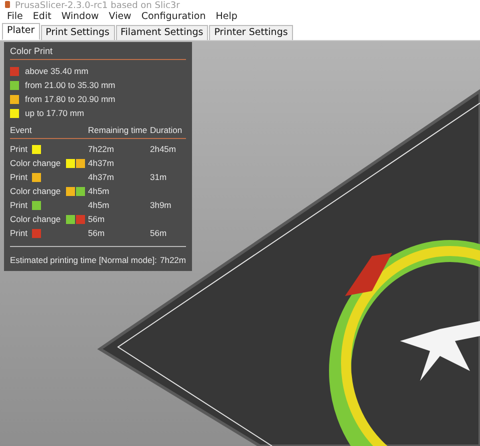  I want to click on estimate-label: Estimated printing time [Normal mode]:, so click(83, 260).